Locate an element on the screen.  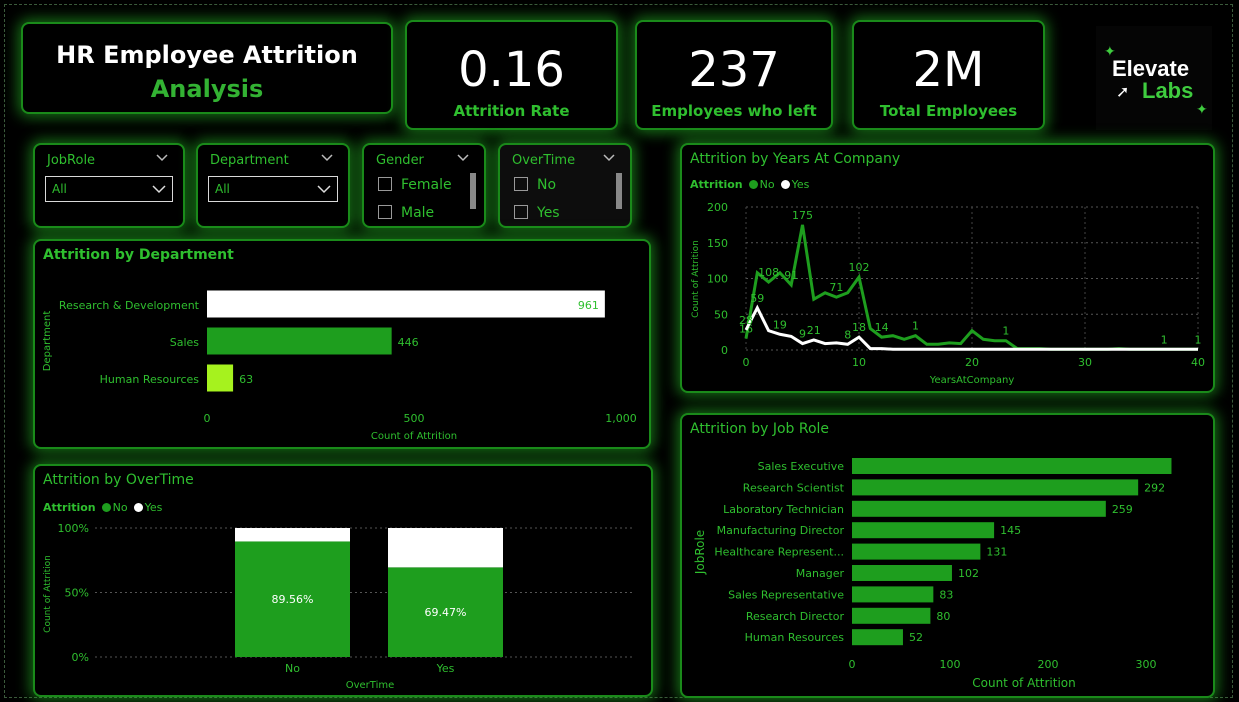
option-label: Yes is located at coordinates (548, 213).